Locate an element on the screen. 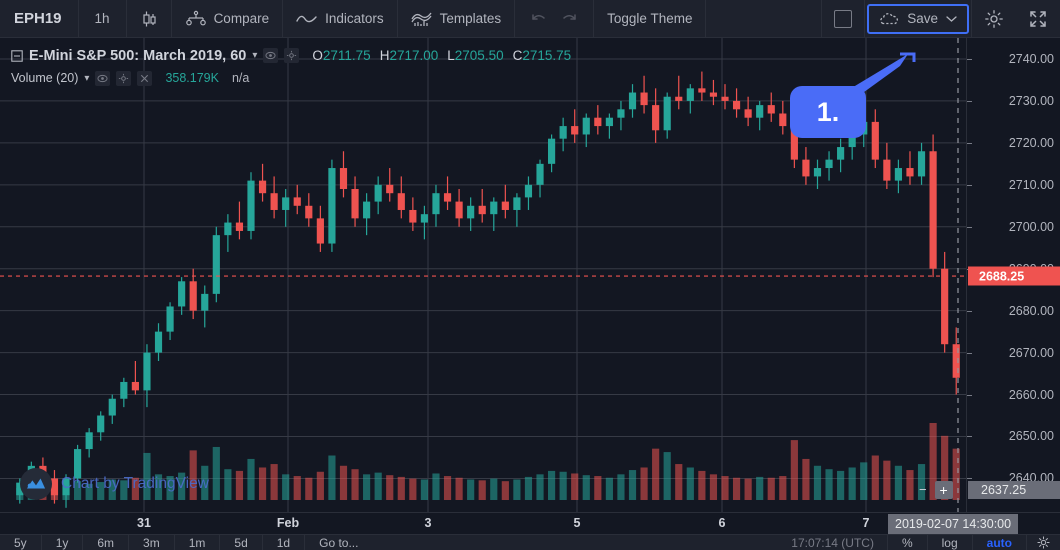 This screenshot has width=1060, height=550. fullscreen-button is located at coordinates (1038, 19).